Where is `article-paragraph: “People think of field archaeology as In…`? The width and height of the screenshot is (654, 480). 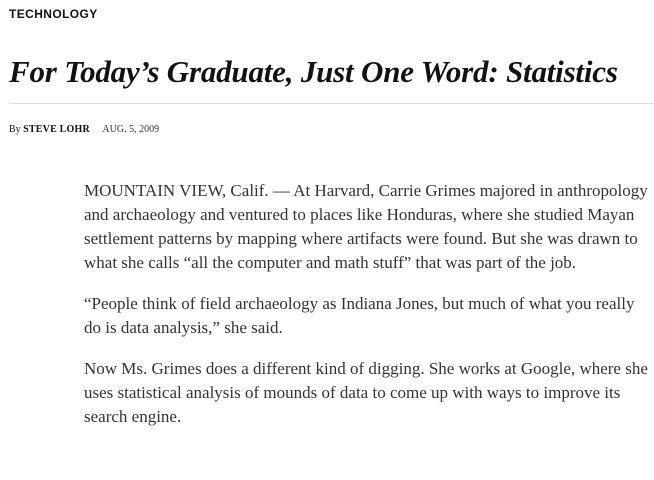
article-paragraph: “People think of field archaeology as In… is located at coordinates (359, 315).